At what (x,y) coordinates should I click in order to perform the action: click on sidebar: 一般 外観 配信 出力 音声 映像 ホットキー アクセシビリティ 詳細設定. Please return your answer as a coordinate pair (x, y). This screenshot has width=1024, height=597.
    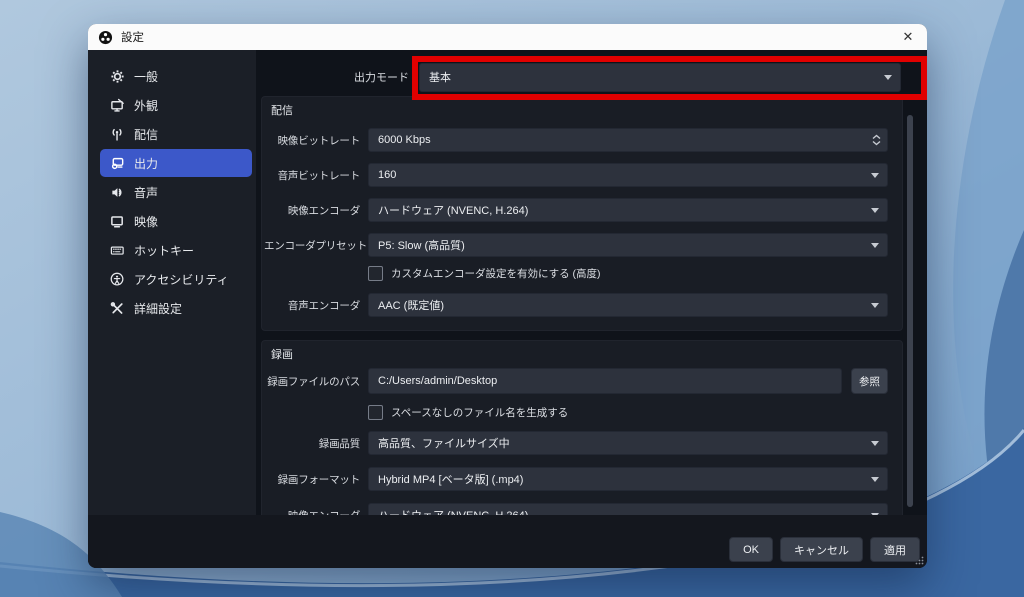
    Looking at the image, I should click on (172, 282).